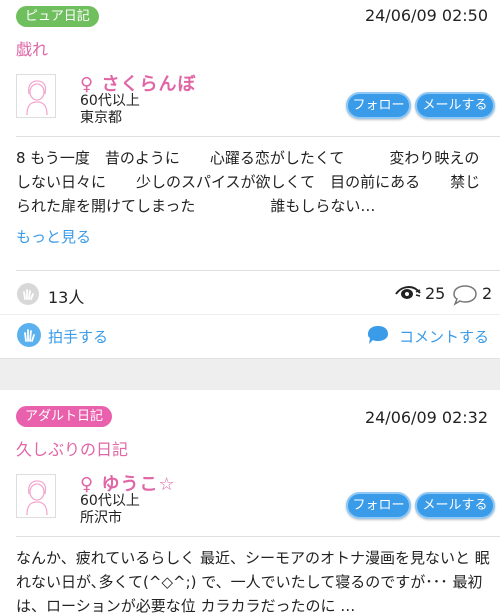 This screenshot has width=500, height=613. I want to click on speech-bubble-icon, so click(378, 337).